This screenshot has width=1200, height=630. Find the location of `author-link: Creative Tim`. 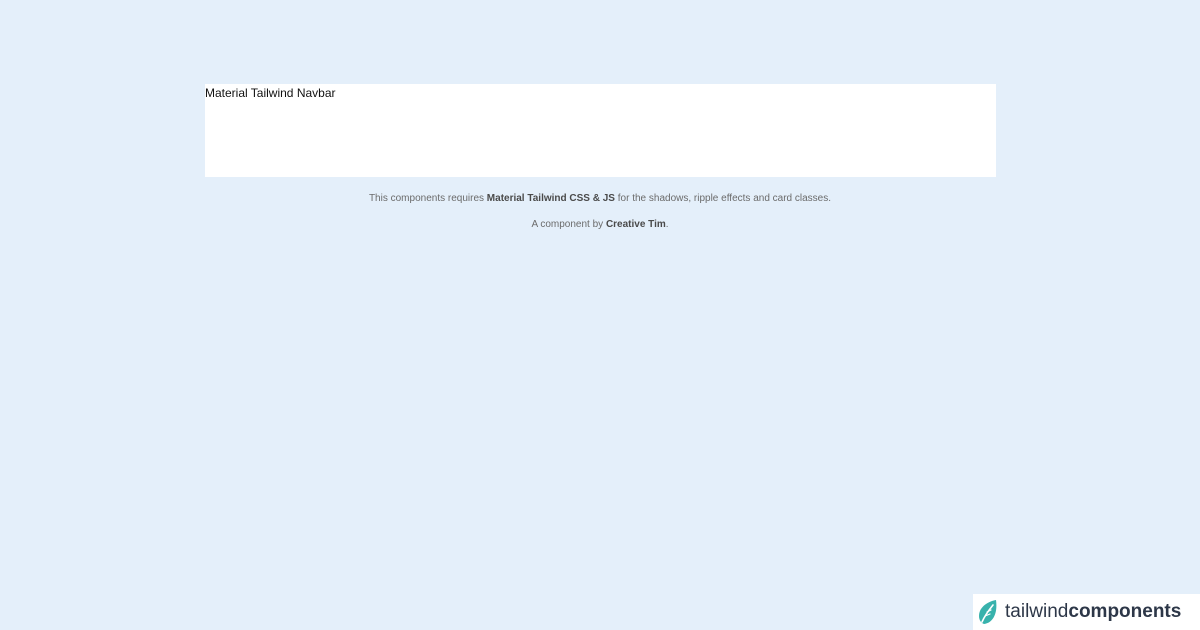

author-link: Creative Tim is located at coordinates (636, 224).